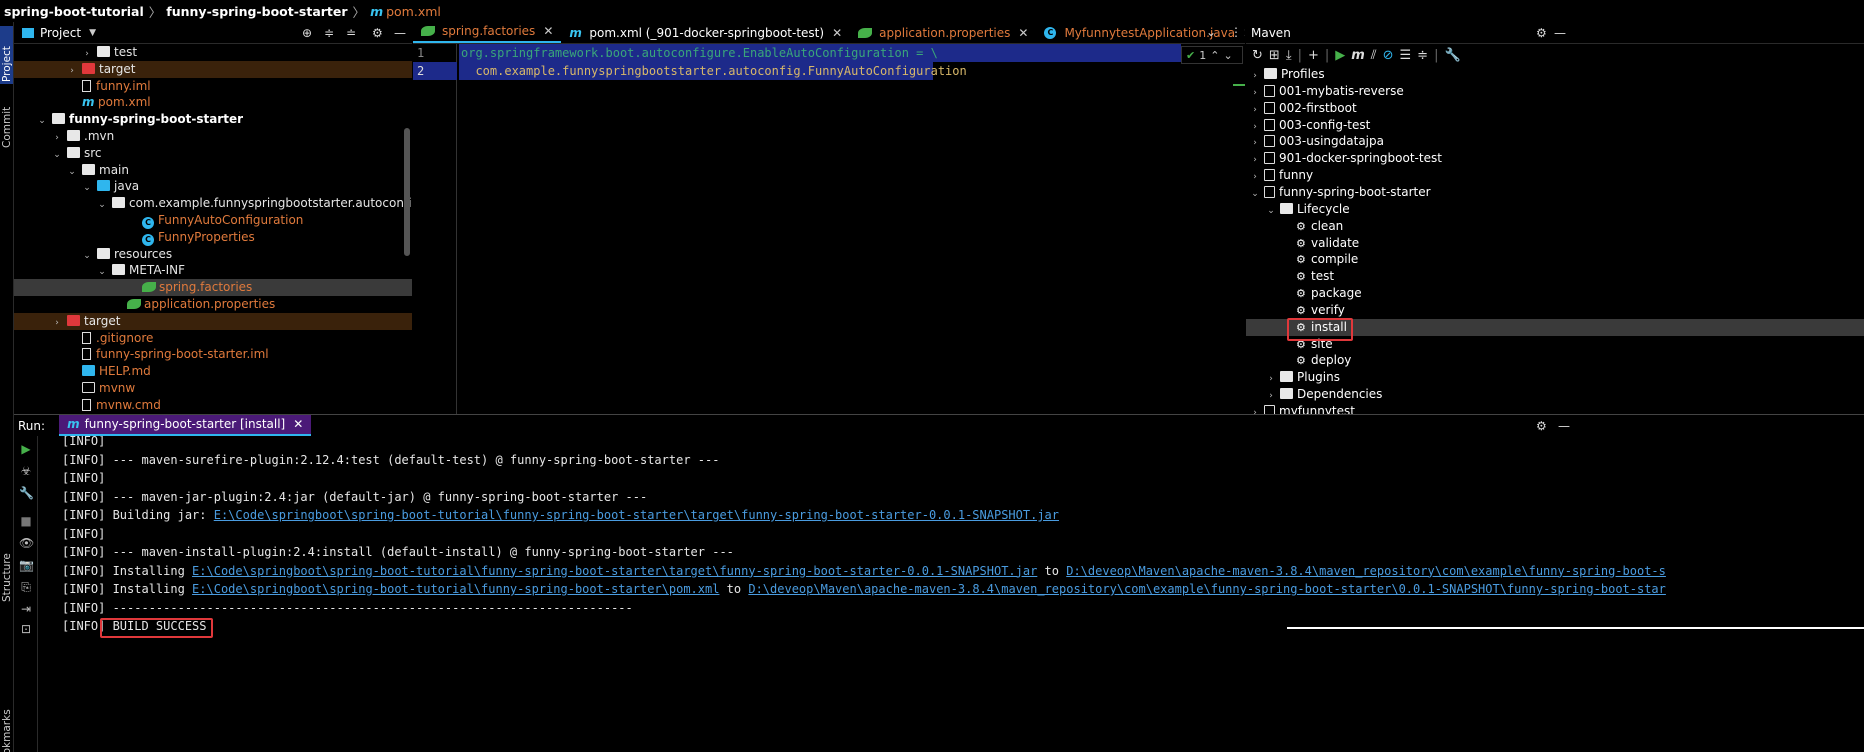 The image size is (1864, 752). What do you see at coordinates (1555, 259) in the screenshot?
I see `maven-tree-item: ⚙ compile` at bounding box center [1555, 259].